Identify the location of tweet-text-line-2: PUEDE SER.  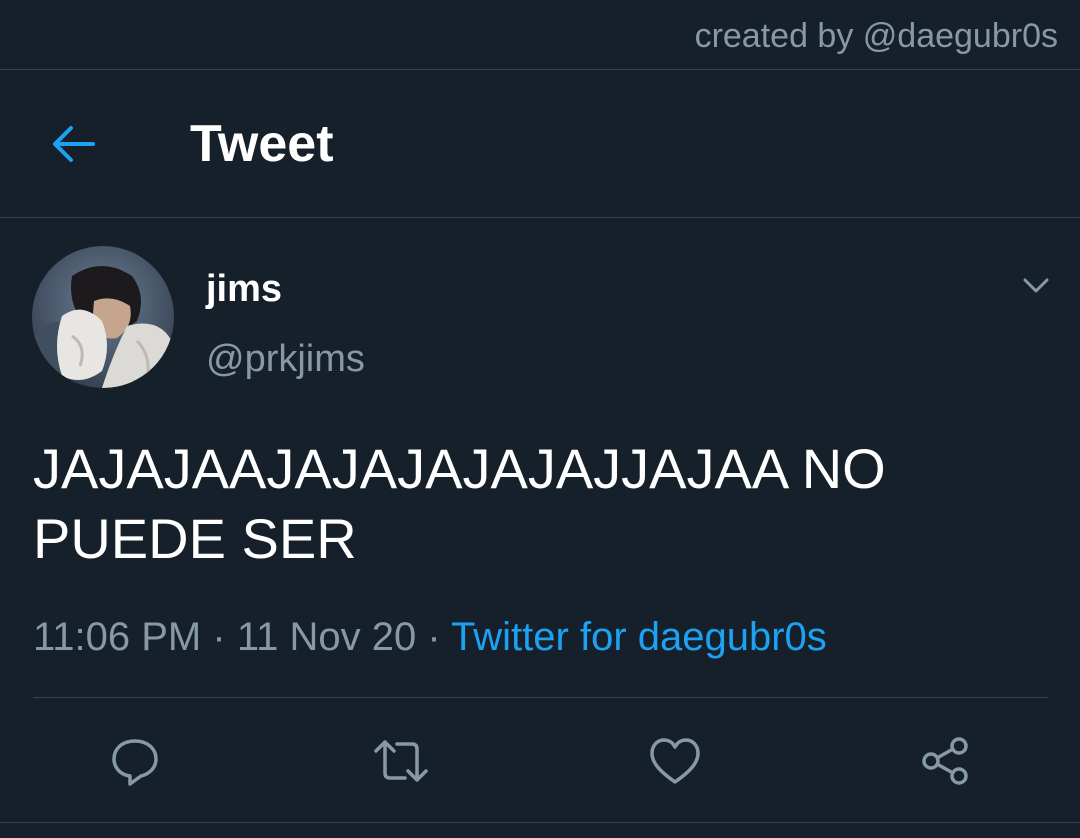
(195, 538).